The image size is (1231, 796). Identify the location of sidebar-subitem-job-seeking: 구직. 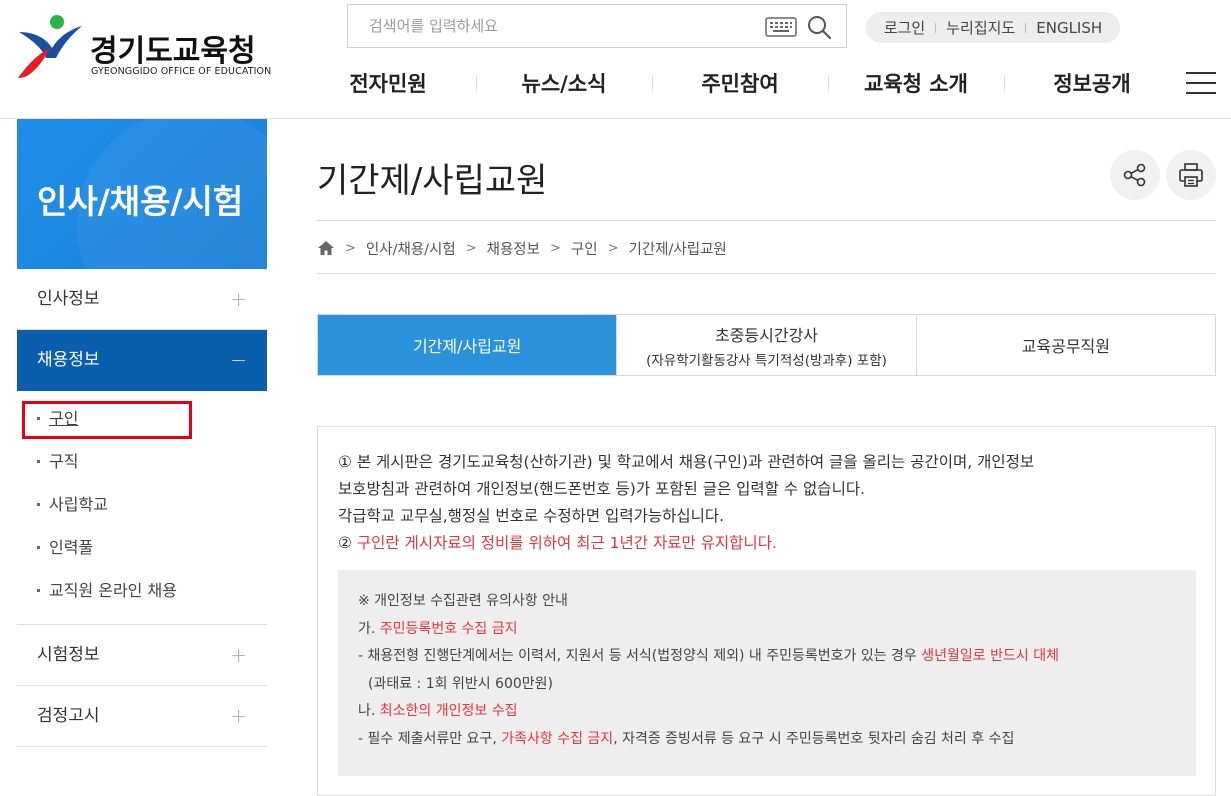
(142, 461).